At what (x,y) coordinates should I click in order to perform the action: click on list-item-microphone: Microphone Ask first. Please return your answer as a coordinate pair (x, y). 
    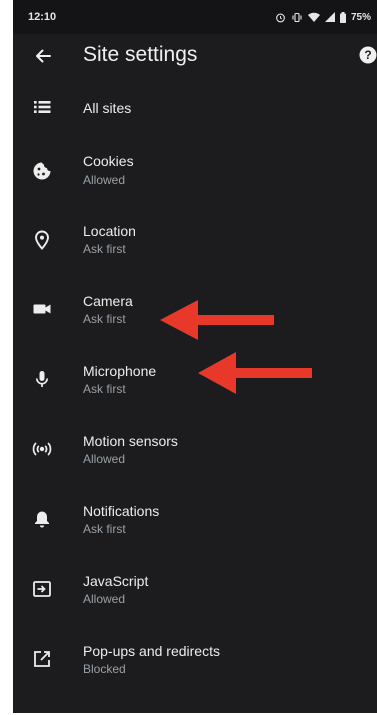
    Looking at the image, I should click on (195, 388).